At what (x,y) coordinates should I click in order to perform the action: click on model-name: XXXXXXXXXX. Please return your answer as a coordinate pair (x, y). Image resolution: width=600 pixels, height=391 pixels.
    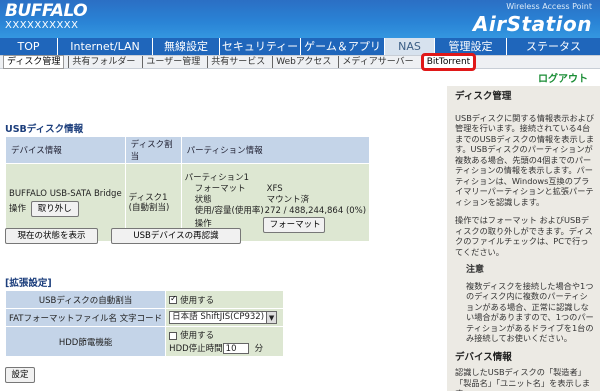
    Looking at the image, I should click on (42, 25).